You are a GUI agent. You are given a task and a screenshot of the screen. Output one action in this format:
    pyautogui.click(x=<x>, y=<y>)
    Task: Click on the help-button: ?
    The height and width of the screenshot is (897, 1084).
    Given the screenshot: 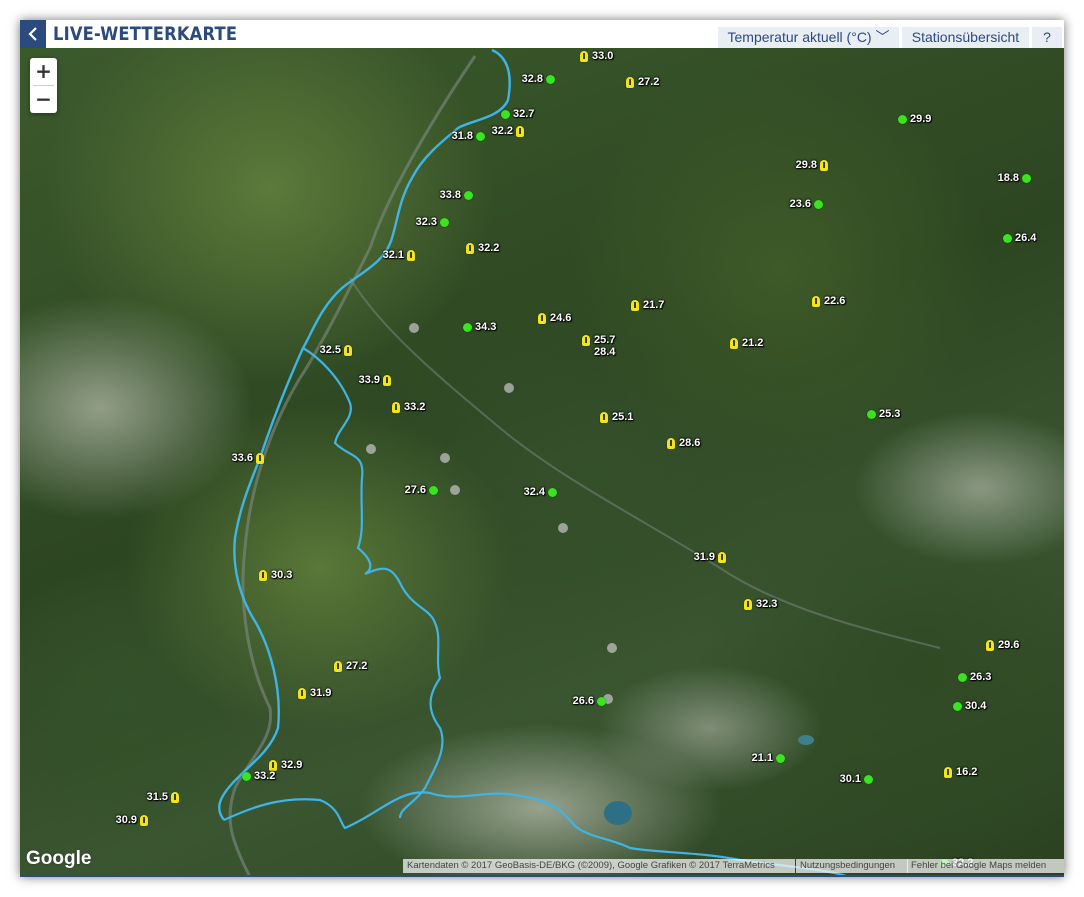 What is the action you would take?
    pyautogui.click(x=1047, y=37)
    